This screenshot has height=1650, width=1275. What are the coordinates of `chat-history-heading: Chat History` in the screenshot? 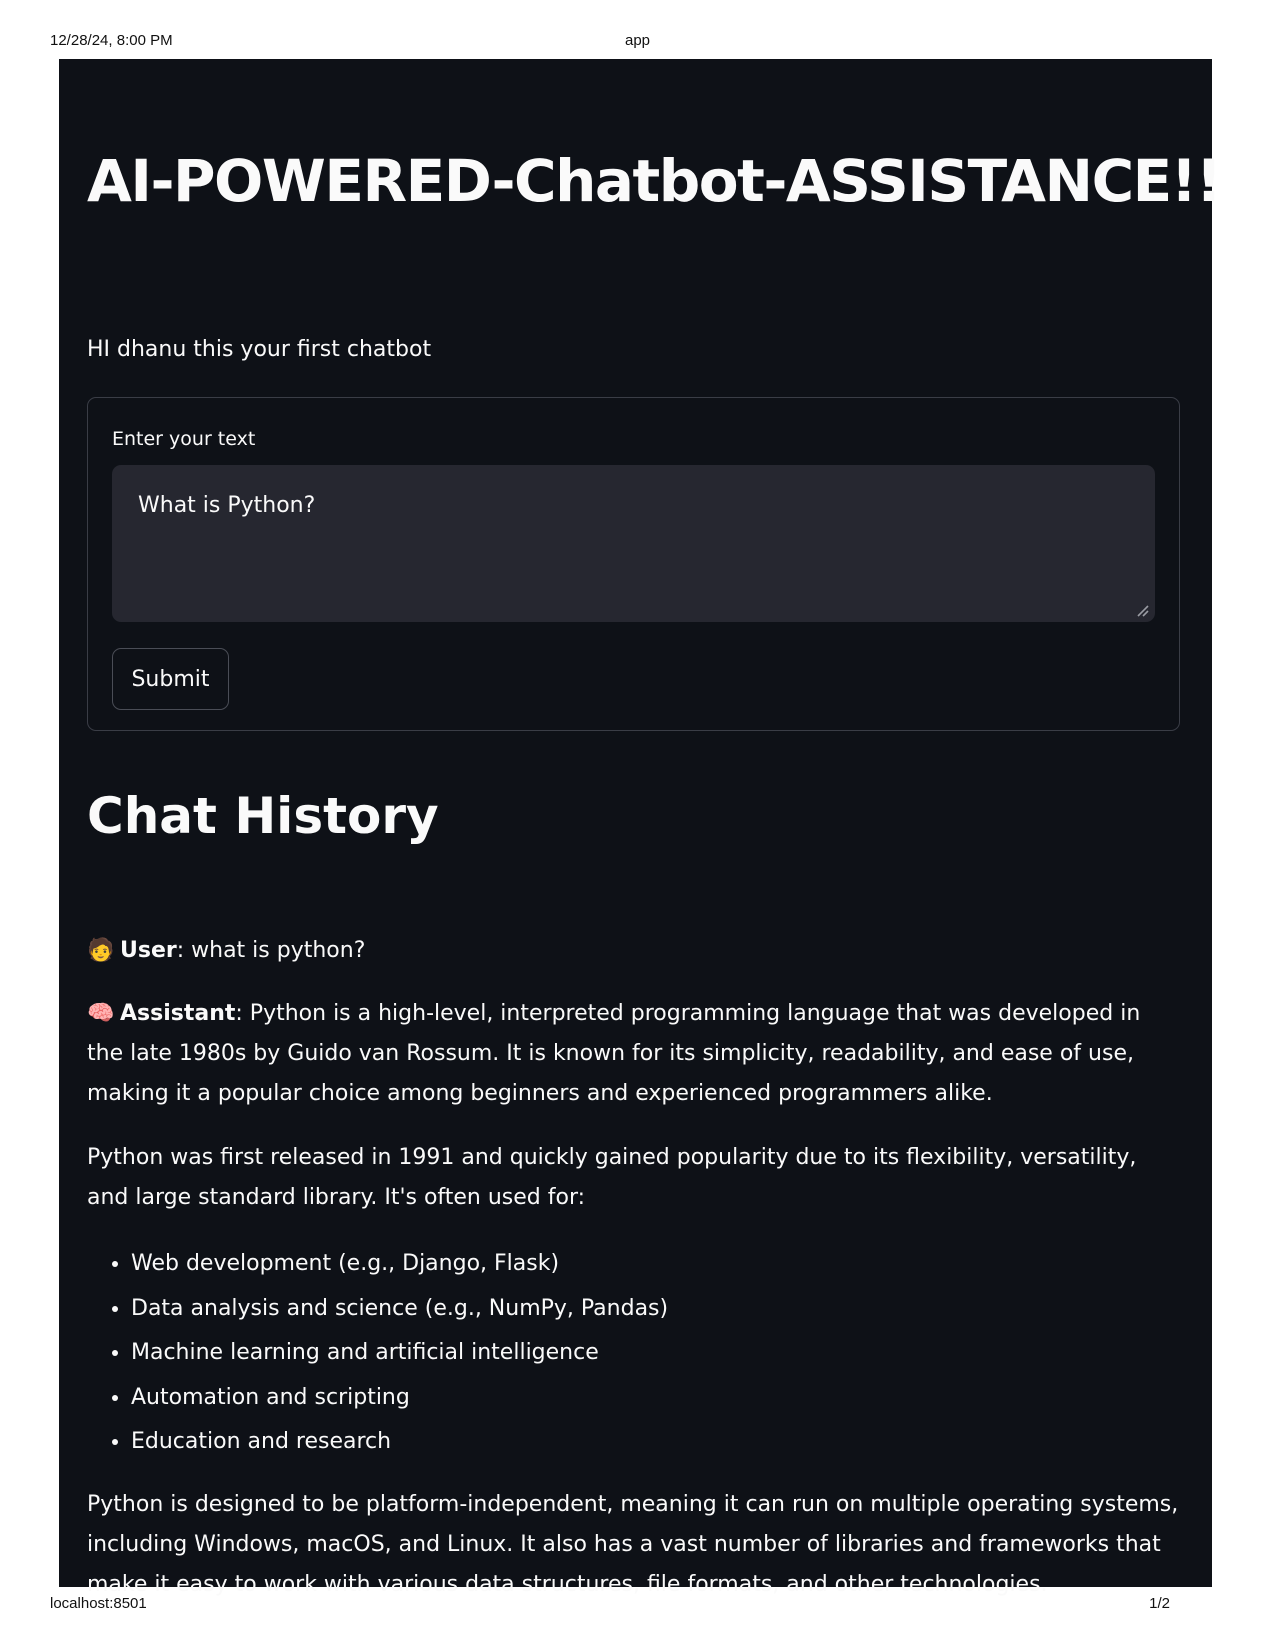 It's located at (263, 816).